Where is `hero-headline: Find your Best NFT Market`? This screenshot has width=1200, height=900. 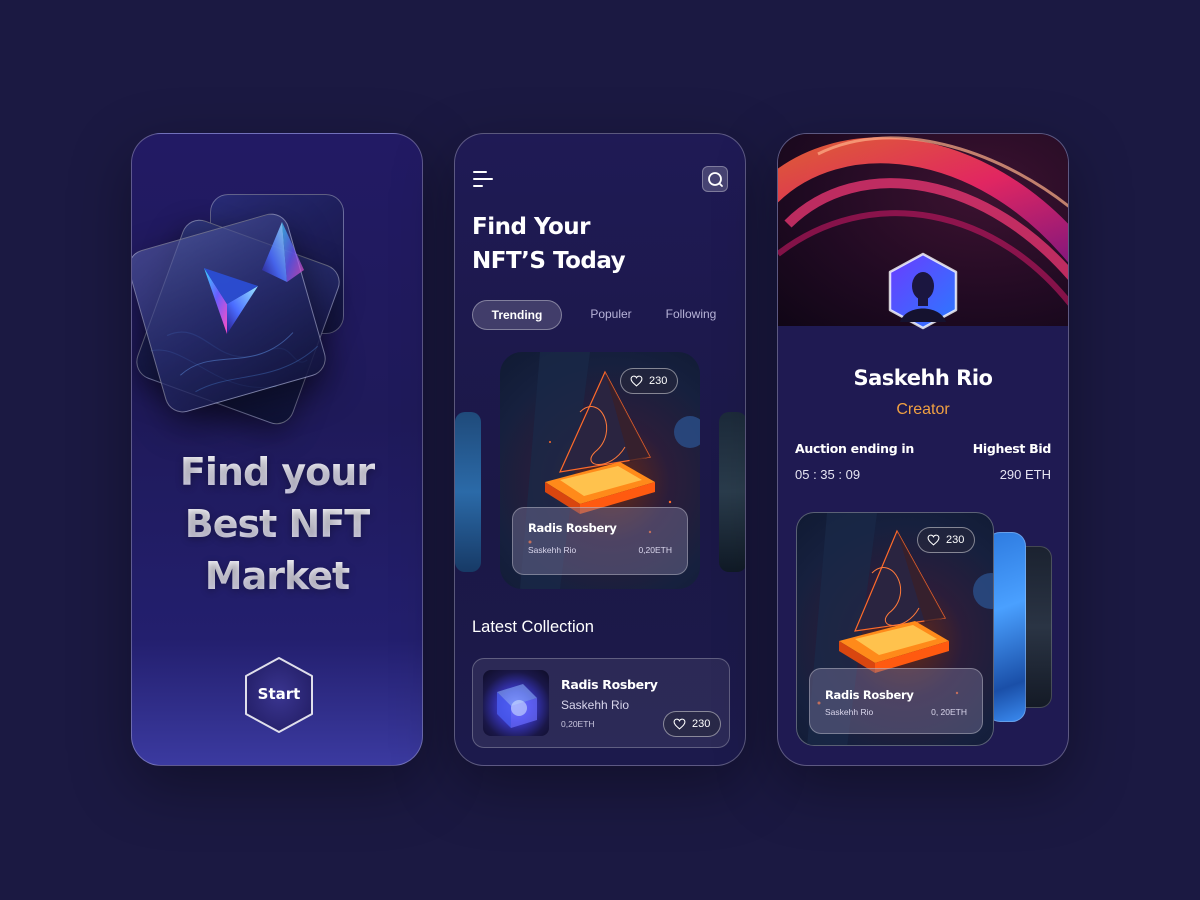 hero-headline: Find your Best NFT Market is located at coordinates (277, 524).